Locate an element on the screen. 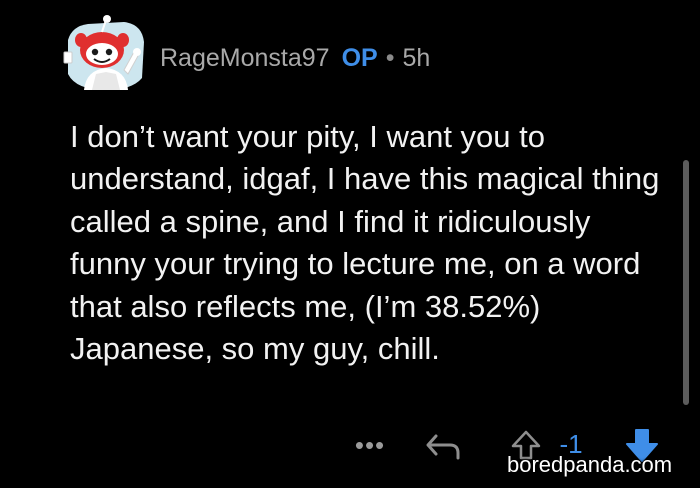  username: RageMonsta97 is located at coordinates (245, 58).